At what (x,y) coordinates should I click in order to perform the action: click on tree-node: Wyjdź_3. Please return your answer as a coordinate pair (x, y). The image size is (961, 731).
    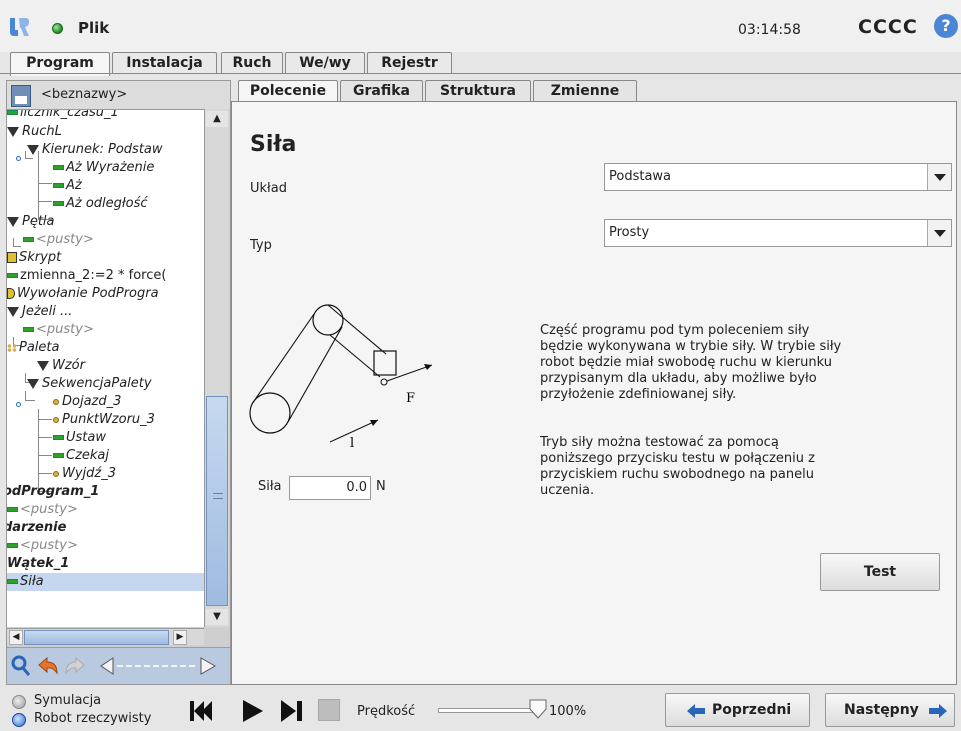
    Looking at the image, I should click on (84, 474).